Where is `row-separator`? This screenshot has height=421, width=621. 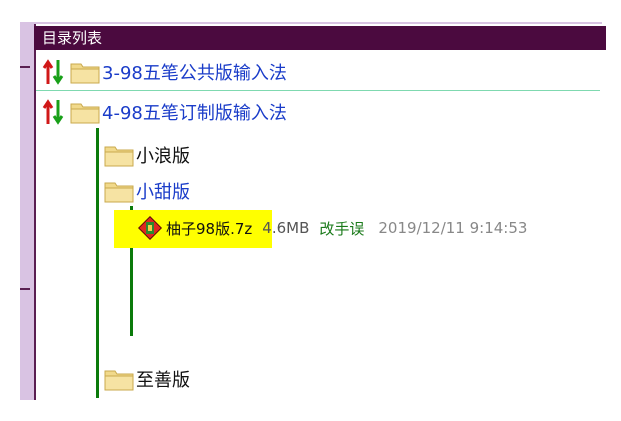
row-separator is located at coordinates (318, 90).